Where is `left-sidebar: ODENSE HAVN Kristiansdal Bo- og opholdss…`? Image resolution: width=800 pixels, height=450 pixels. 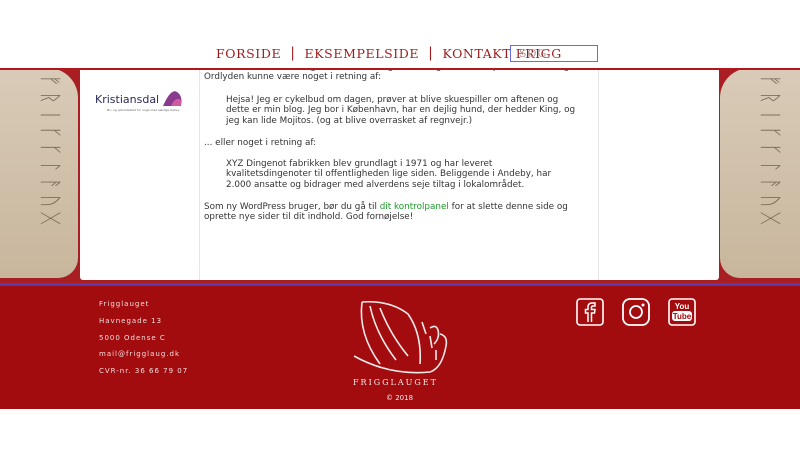 left-sidebar: ODENSE HAVN Kristiansdal Bo- og opholdss… is located at coordinates (140, 172).